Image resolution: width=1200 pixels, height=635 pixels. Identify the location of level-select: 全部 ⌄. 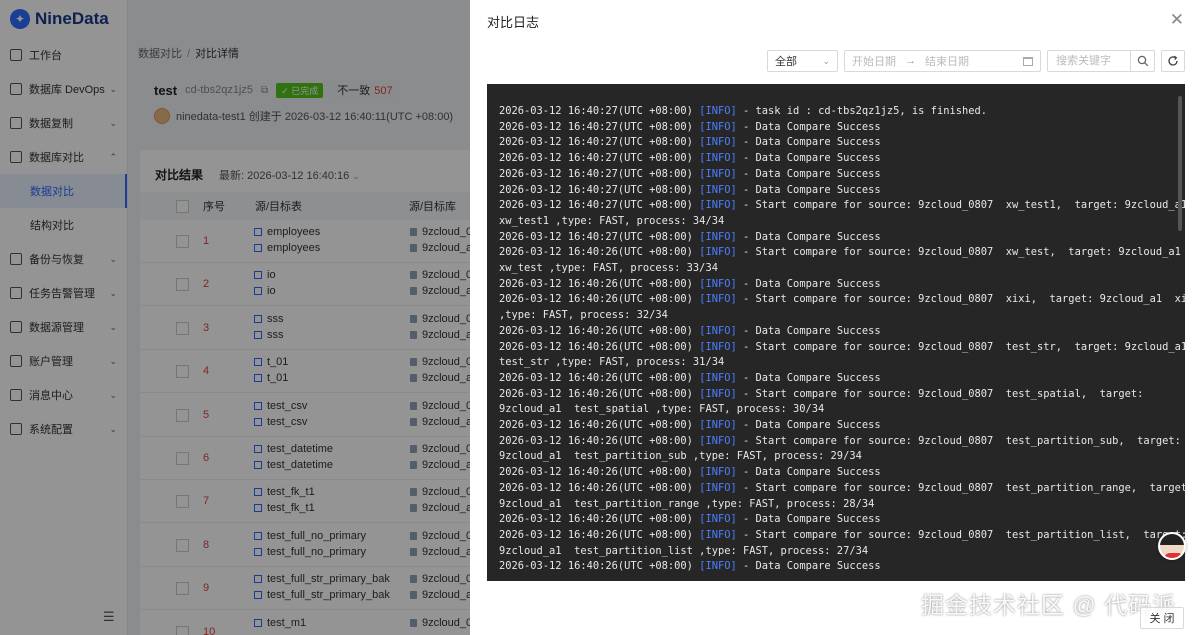
(802, 61).